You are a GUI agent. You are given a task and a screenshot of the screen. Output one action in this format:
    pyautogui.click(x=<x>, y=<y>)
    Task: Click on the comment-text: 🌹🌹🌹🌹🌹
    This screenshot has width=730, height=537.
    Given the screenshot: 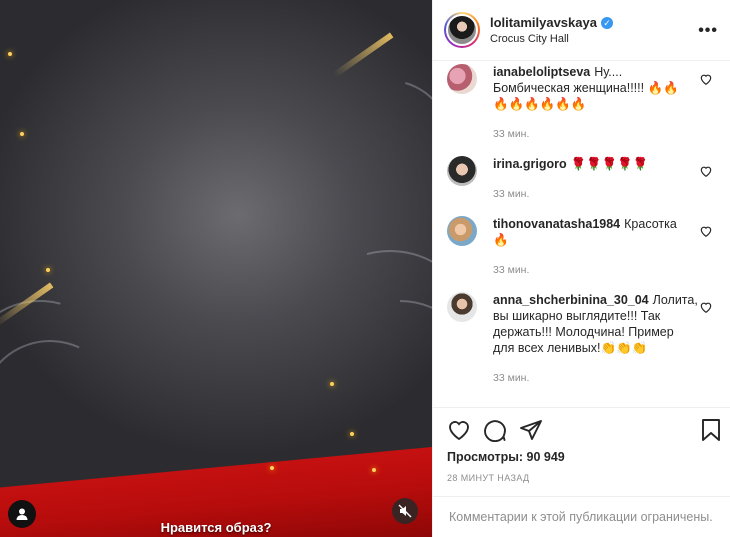 What is the action you would take?
    pyautogui.click(x=609, y=164)
    